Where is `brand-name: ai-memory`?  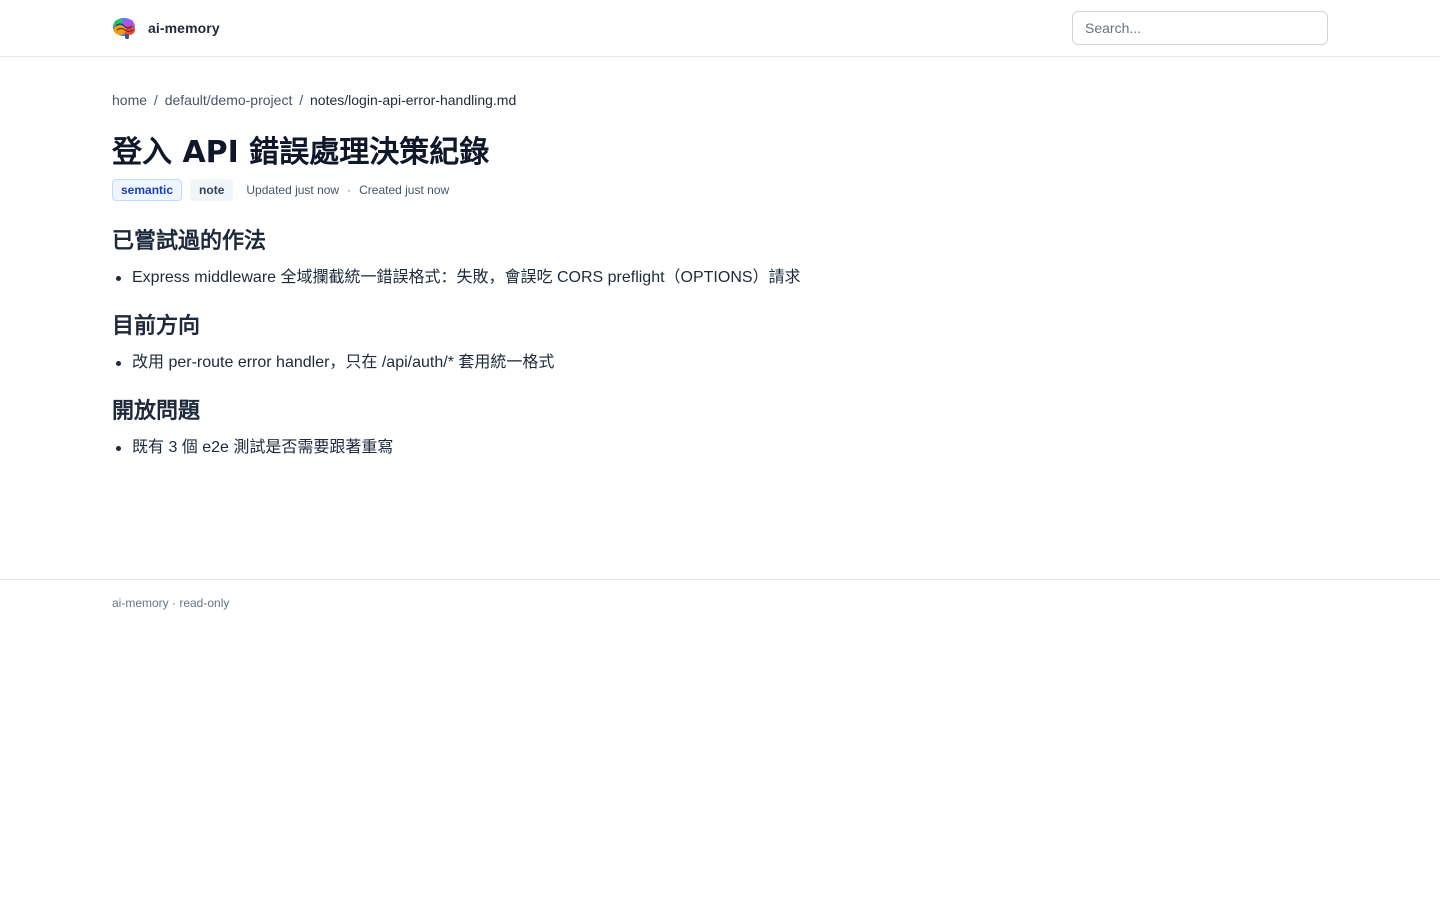
brand-name: ai-memory is located at coordinates (184, 28).